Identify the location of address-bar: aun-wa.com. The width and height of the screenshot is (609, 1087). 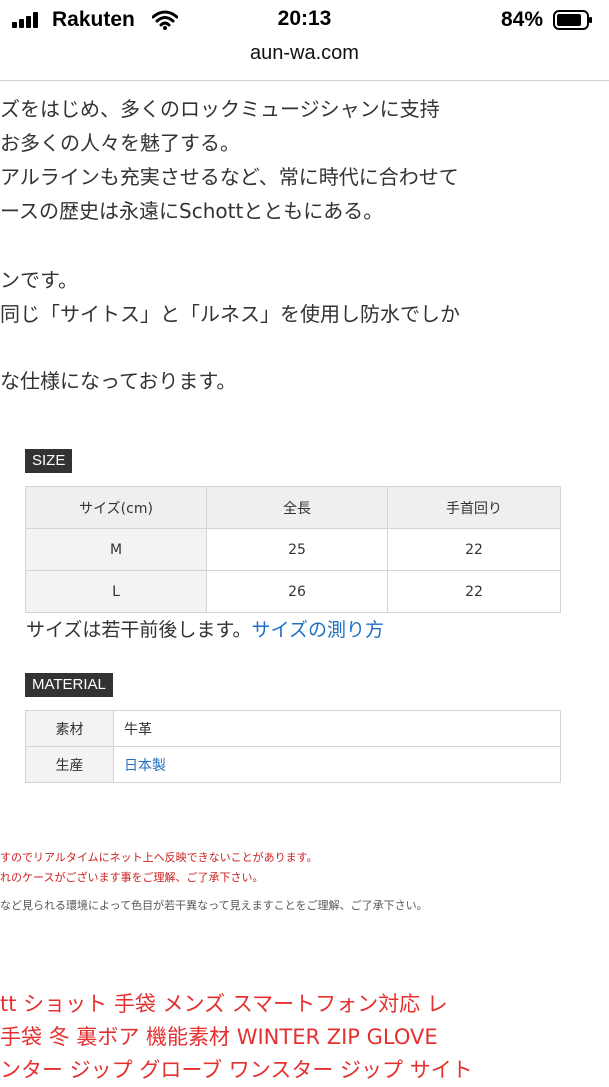
(304, 60).